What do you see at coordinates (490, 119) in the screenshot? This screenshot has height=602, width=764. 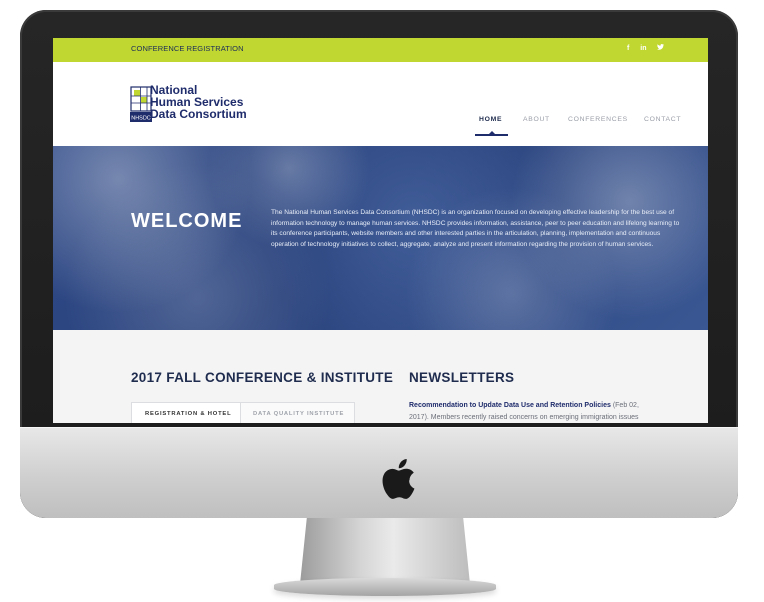 I see `nav-home: HOME` at bounding box center [490, 119].